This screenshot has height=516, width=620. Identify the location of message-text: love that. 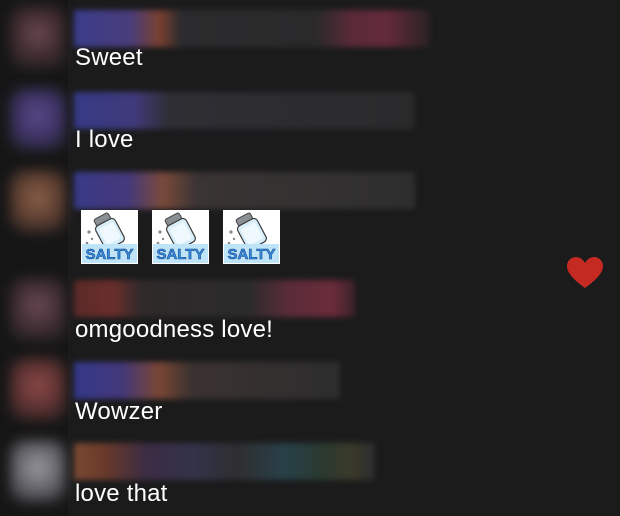
(121, 493).